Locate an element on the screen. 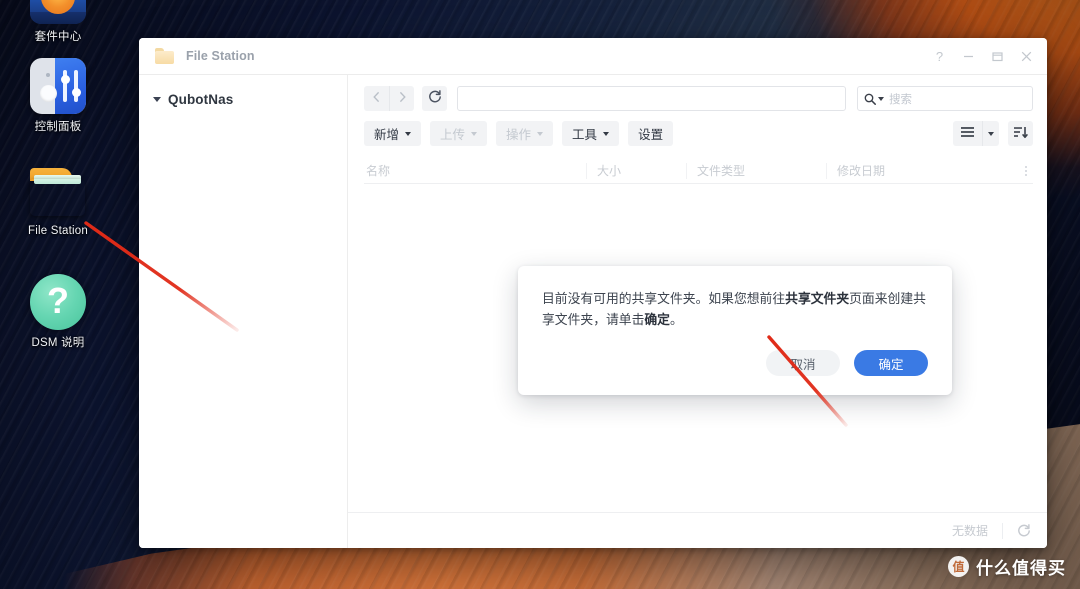  package-center-icon is located at coordinates (58, 12).